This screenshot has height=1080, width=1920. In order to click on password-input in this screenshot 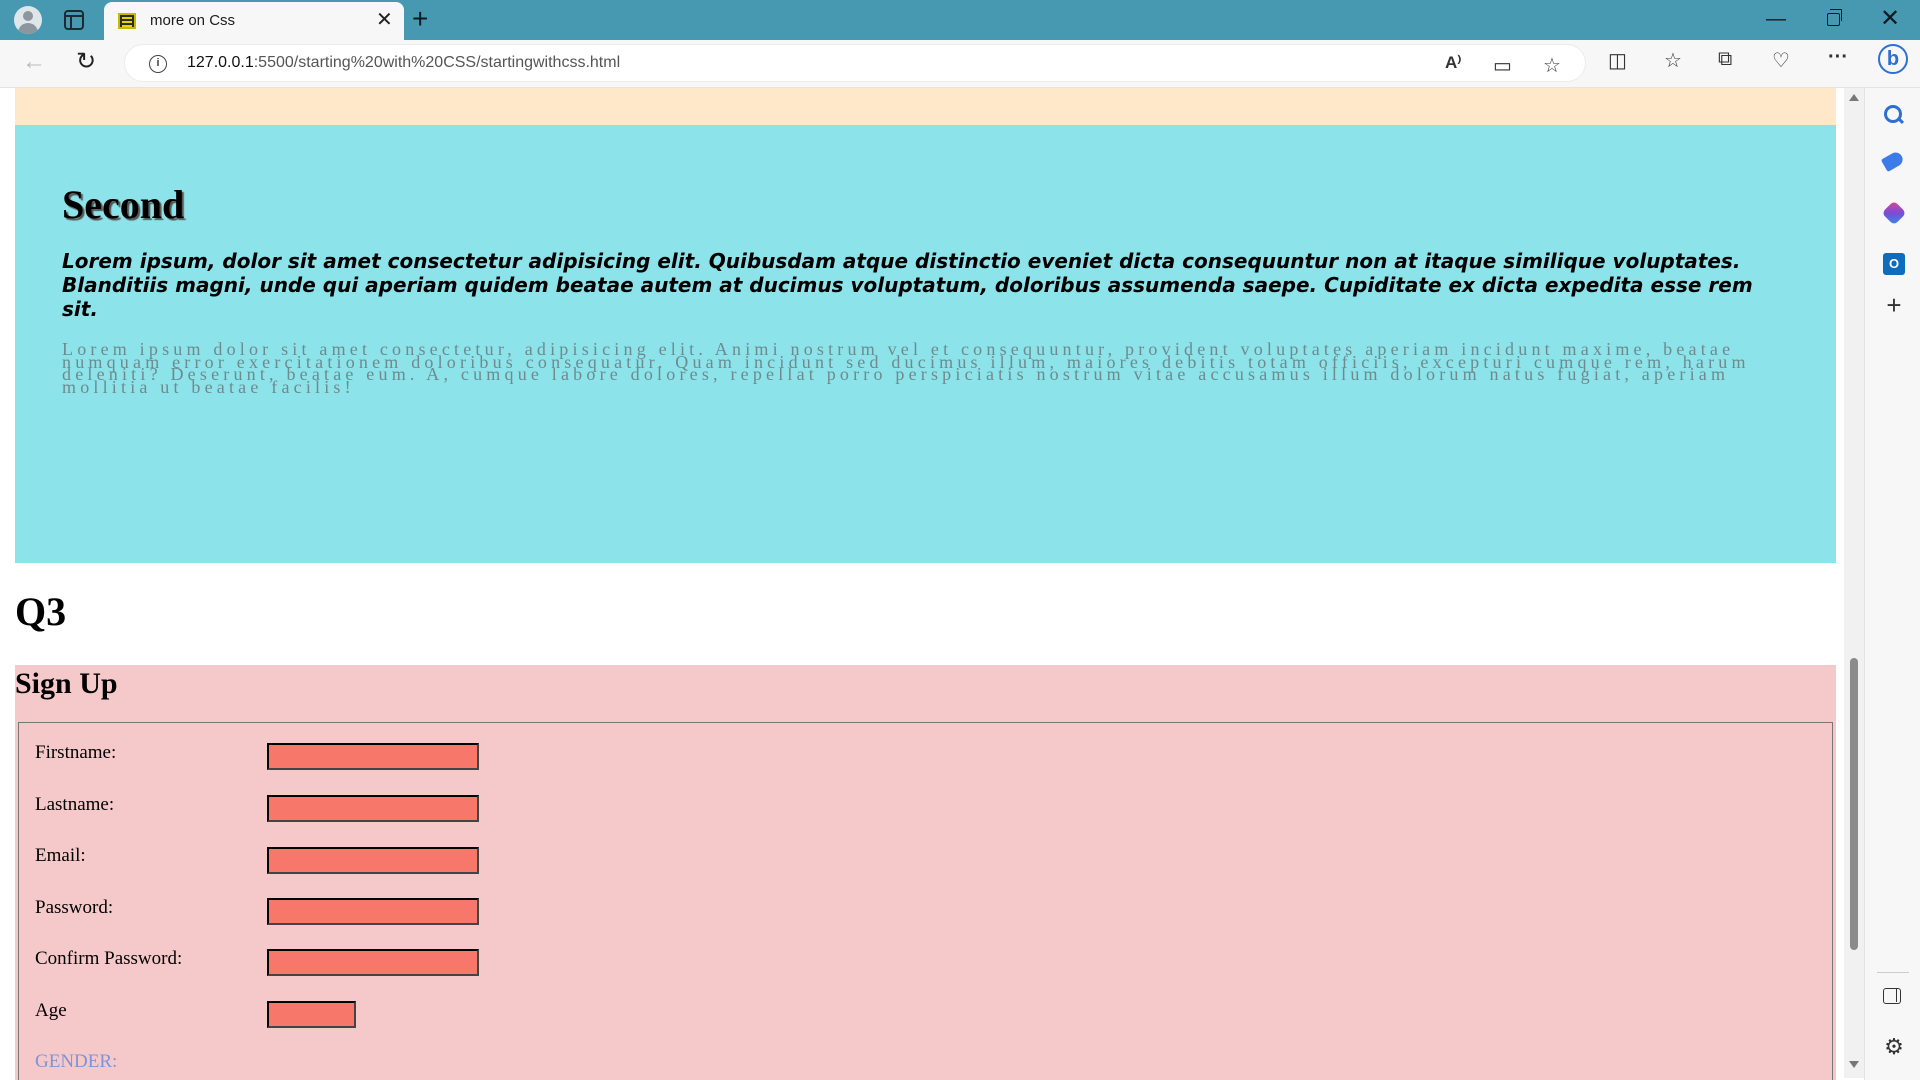, I will do `click(373, 911)`.